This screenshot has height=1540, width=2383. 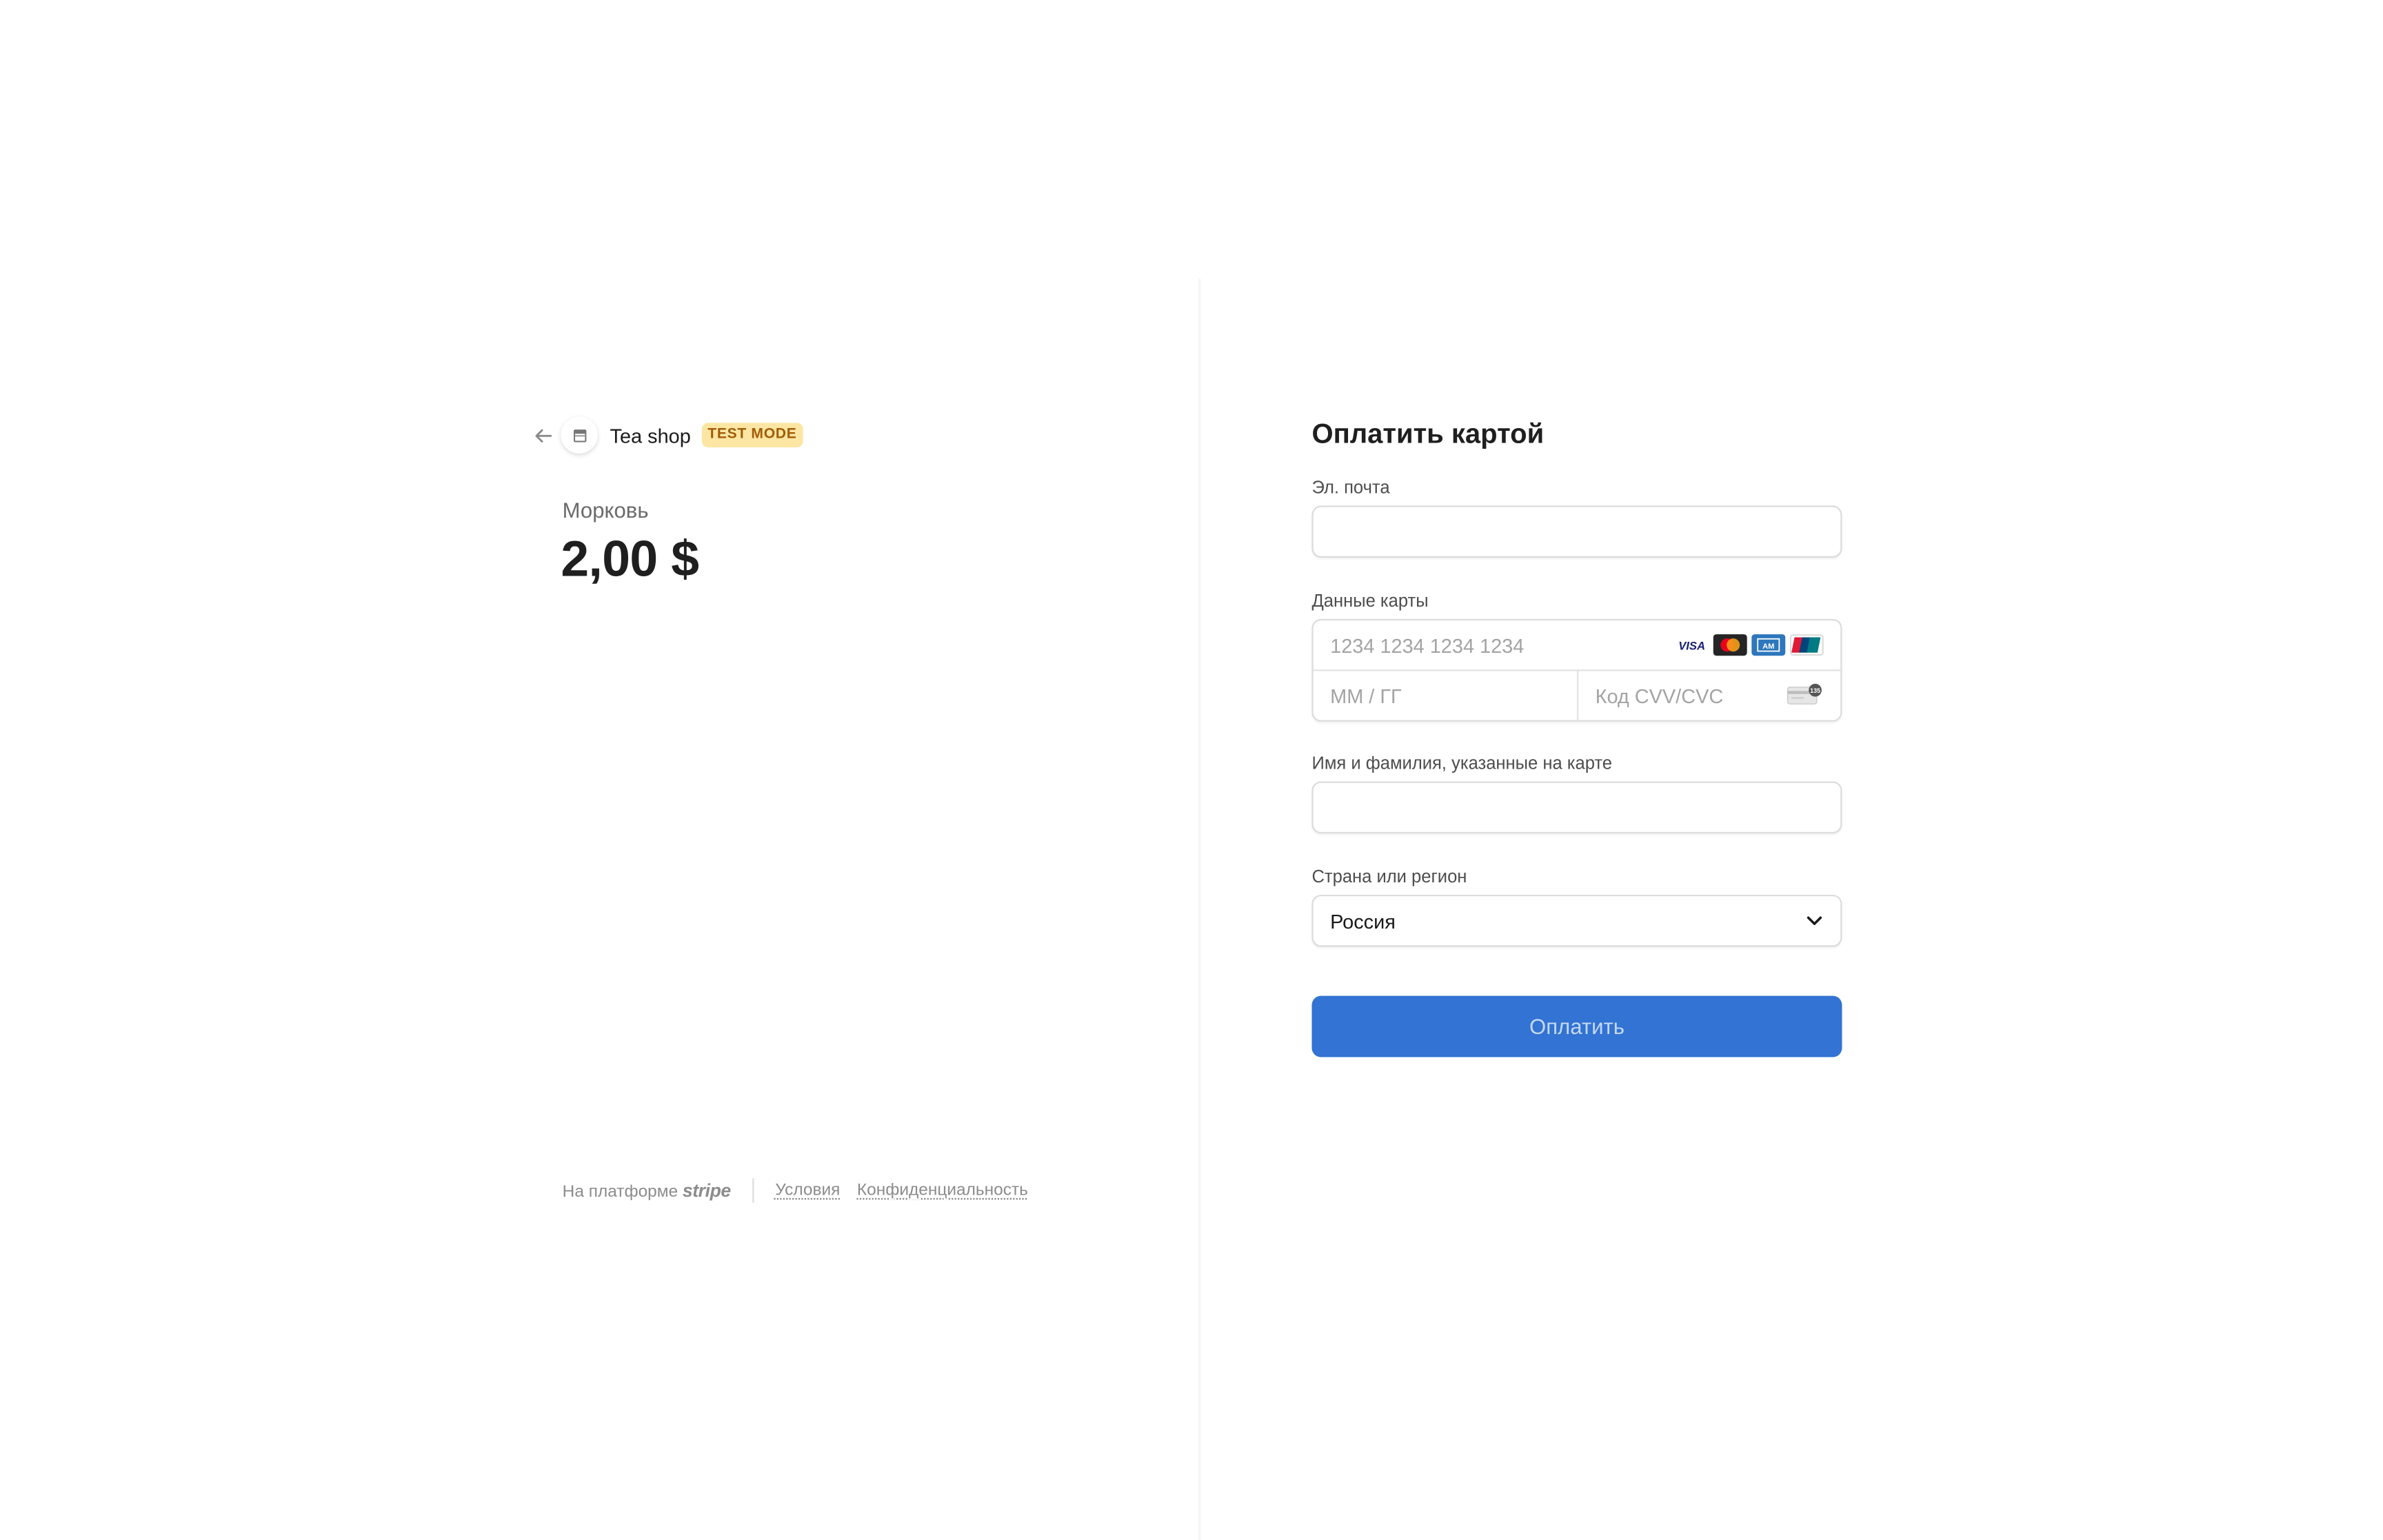 I want to click on cardholder-name-field, so click(x=1576, y=808).